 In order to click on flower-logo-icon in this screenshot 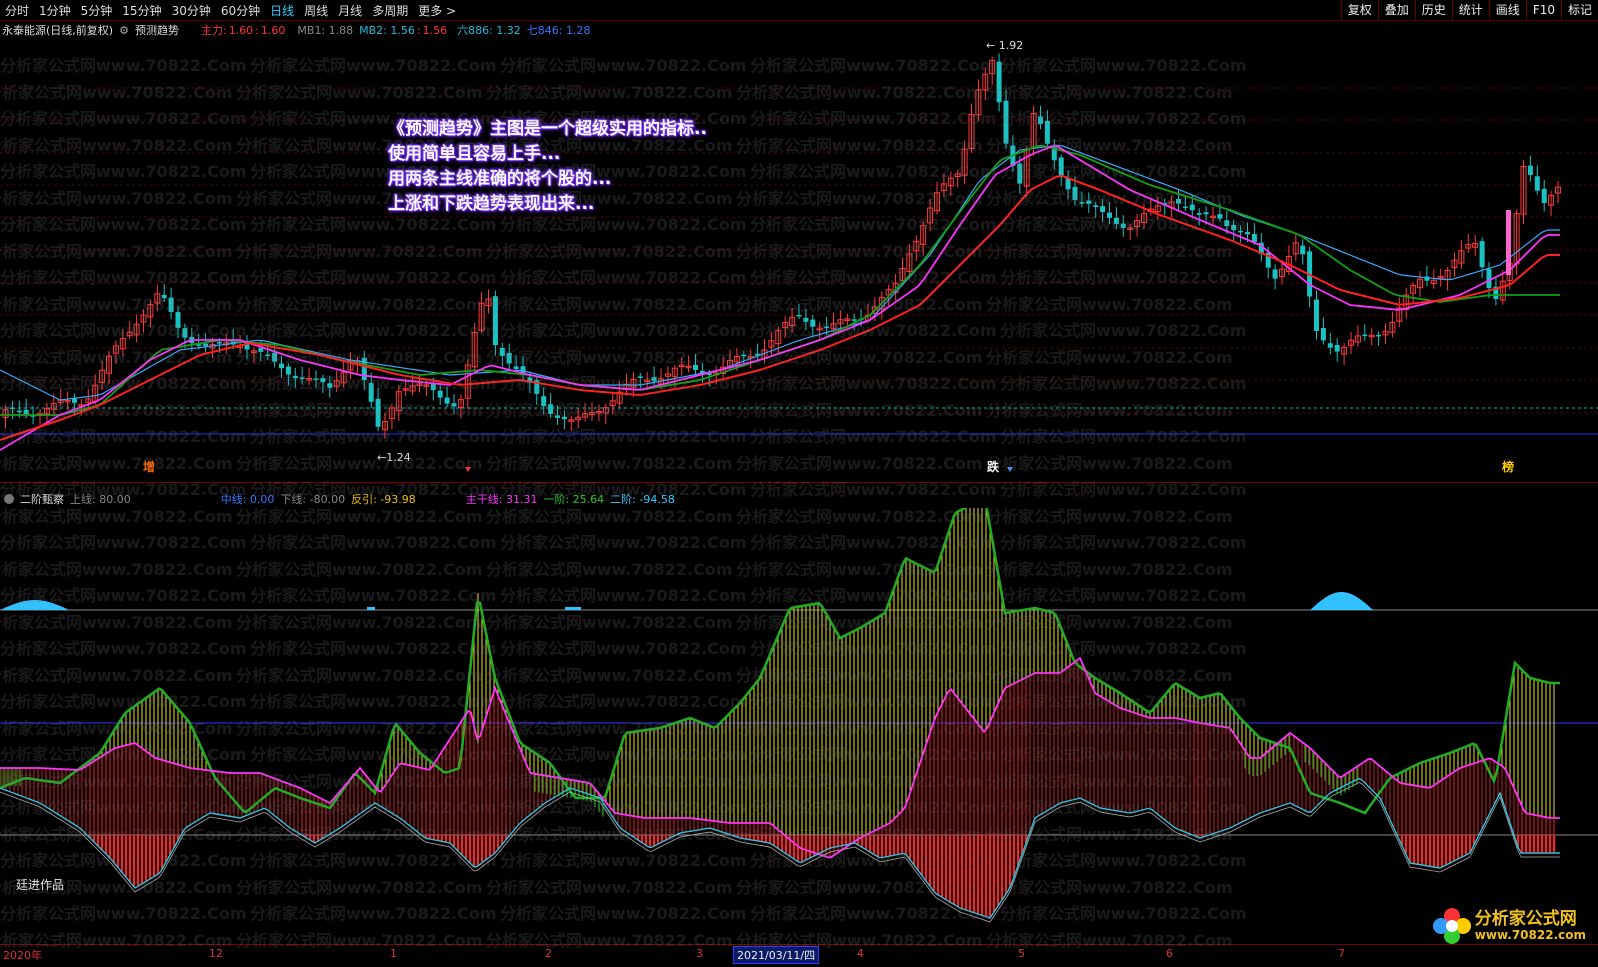, I will do `click(1451, 926)`.